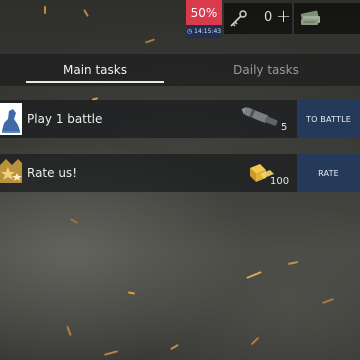 The image size is (360, 360). I want to click on sale-timer-text: 14:15:43, so click(208, 31).